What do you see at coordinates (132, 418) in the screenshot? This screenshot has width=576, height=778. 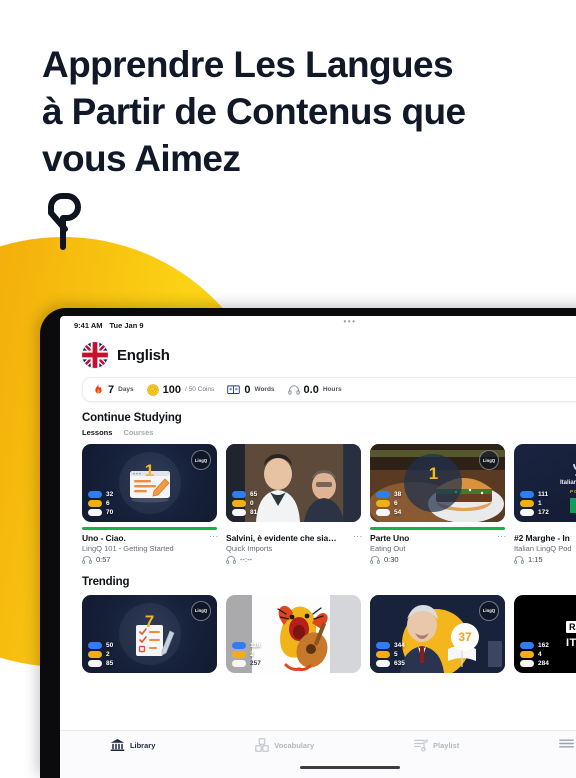 I see `section-title: Continue Studying` at bounding box center [132, 418].